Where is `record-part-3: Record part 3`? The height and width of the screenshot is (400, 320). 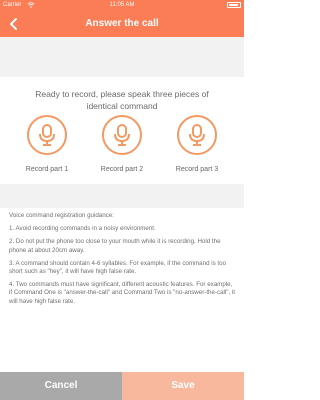 record-part-3: Record part 3 is located at coordinates (197, 147).